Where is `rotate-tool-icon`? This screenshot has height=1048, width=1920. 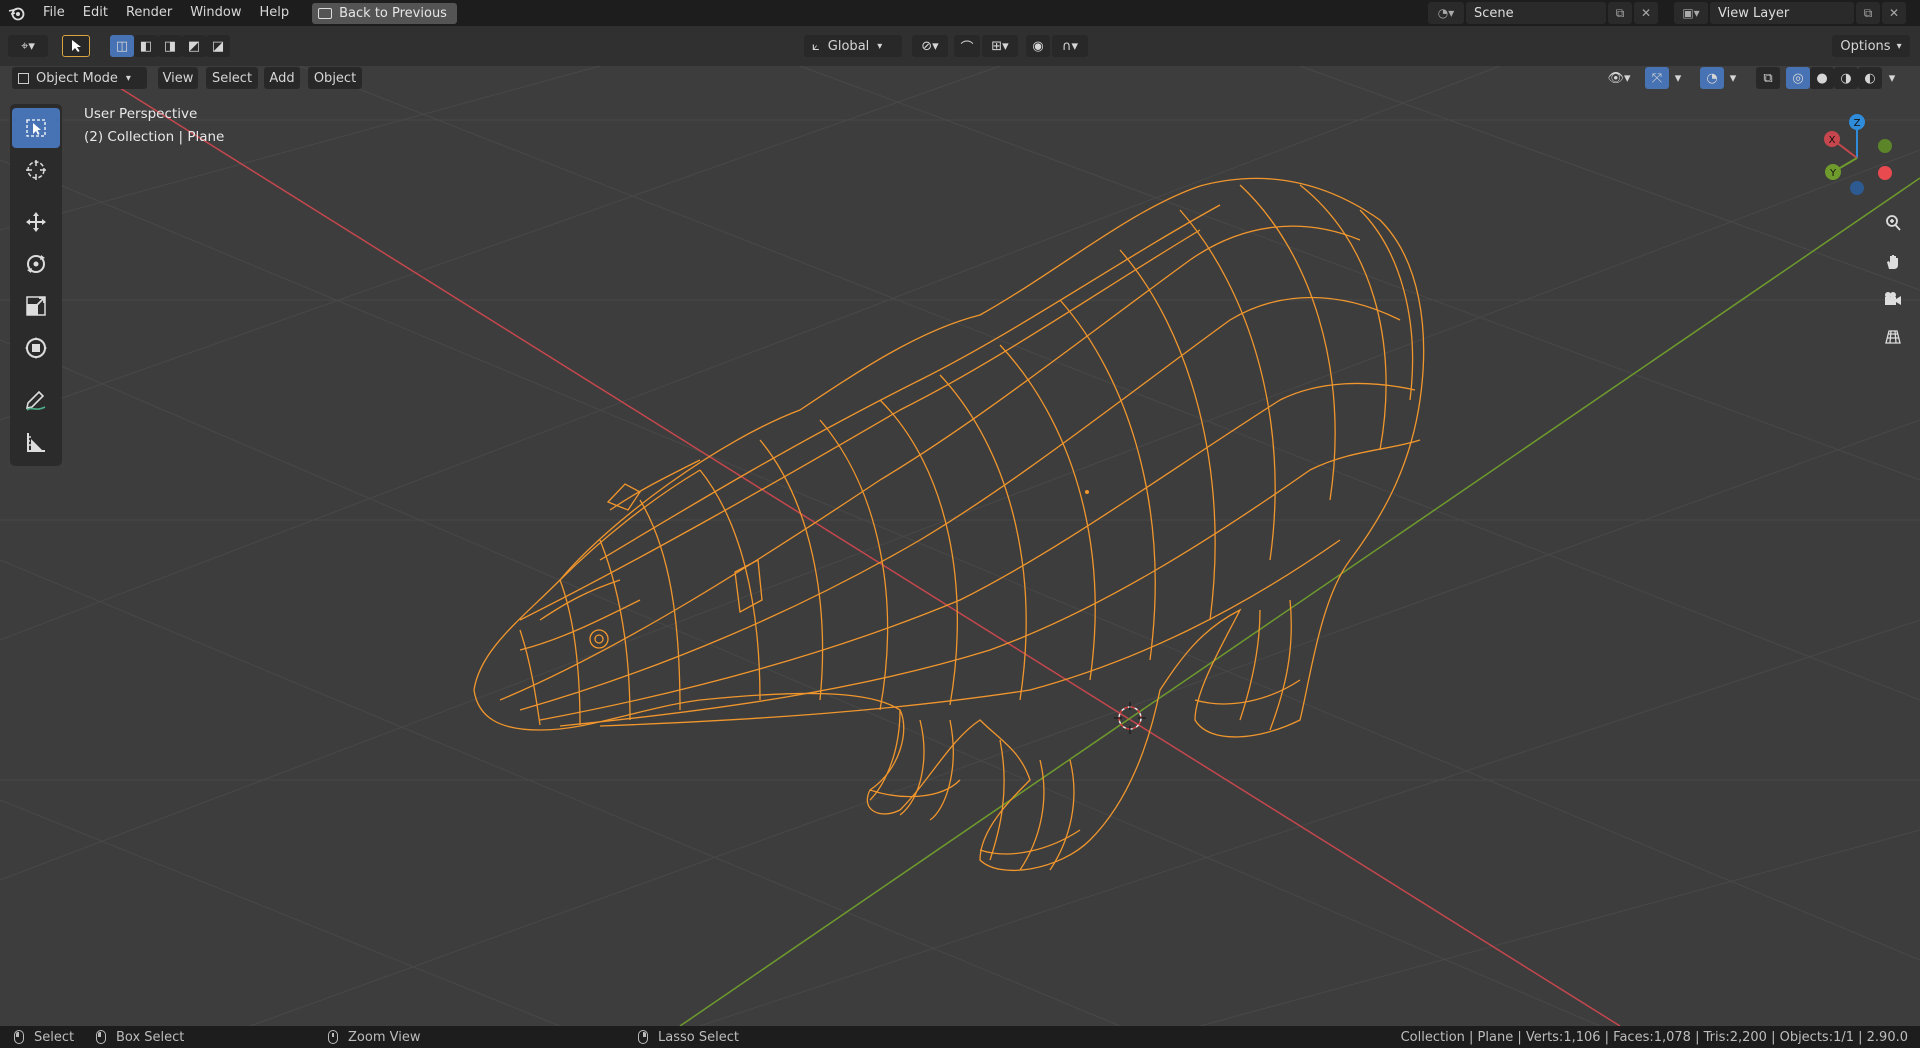 rotate-tool-icon is located at coordinates (36, 264).